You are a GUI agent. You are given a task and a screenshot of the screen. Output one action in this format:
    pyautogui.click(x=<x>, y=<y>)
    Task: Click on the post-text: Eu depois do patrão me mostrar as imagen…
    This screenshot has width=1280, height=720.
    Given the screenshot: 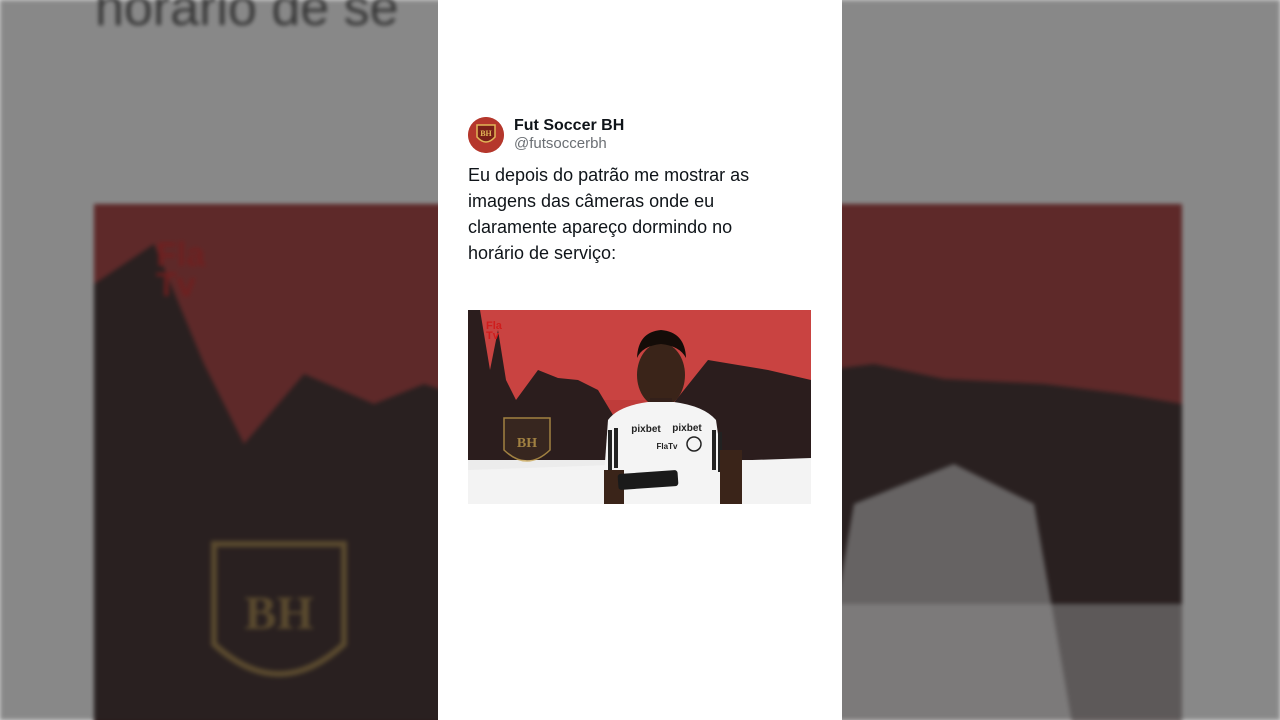 What is the action you would take?
    pyautogui.click(x=609, y=214)
    